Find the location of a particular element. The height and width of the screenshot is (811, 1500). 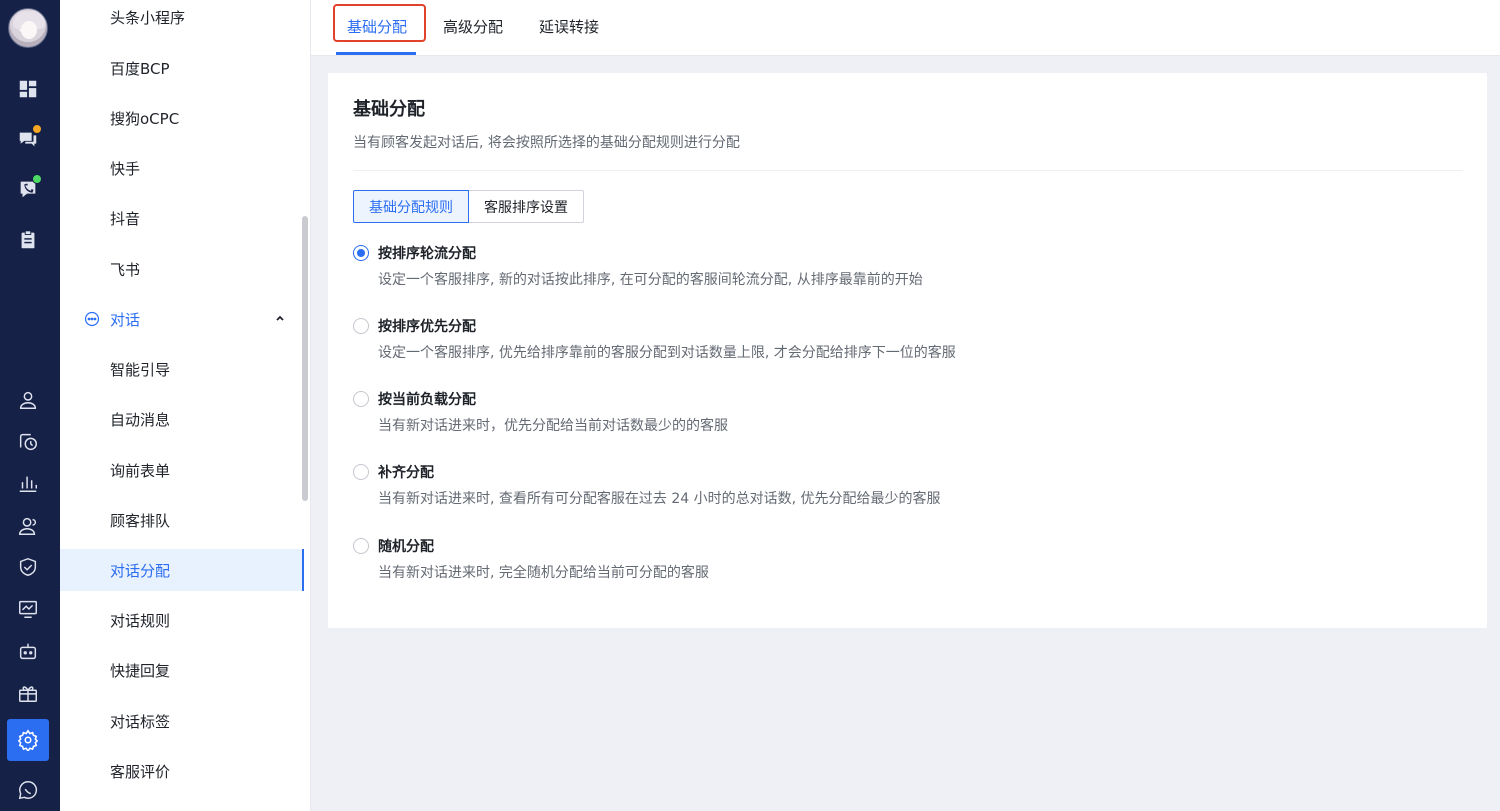

option-label: 补齐分配 is located at coordinates (406, 473).